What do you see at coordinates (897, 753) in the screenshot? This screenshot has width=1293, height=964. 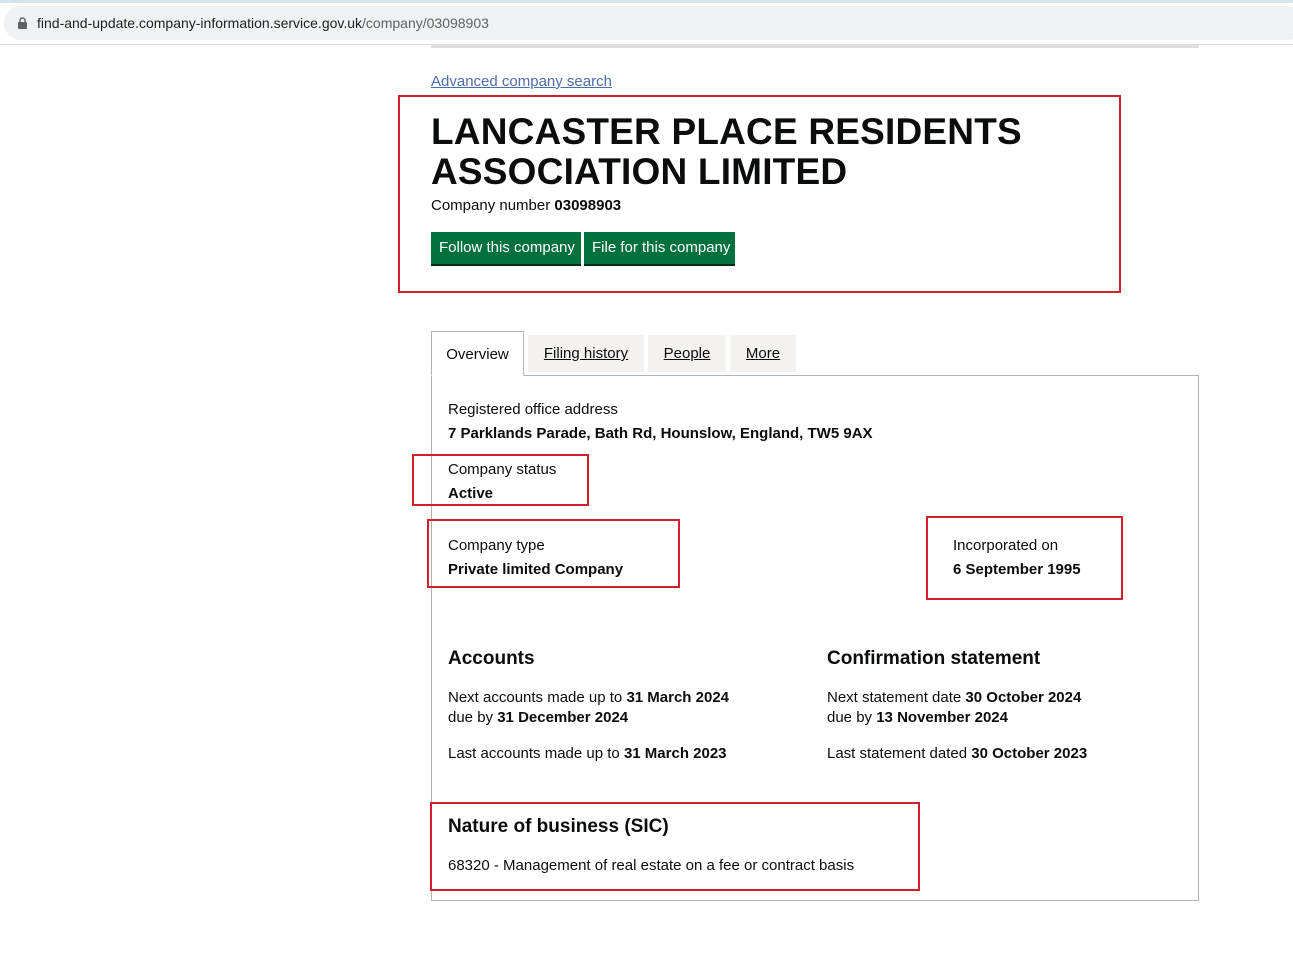 I see `confirmation-last-label: Last statement dated` at bounding box center [897, 753].